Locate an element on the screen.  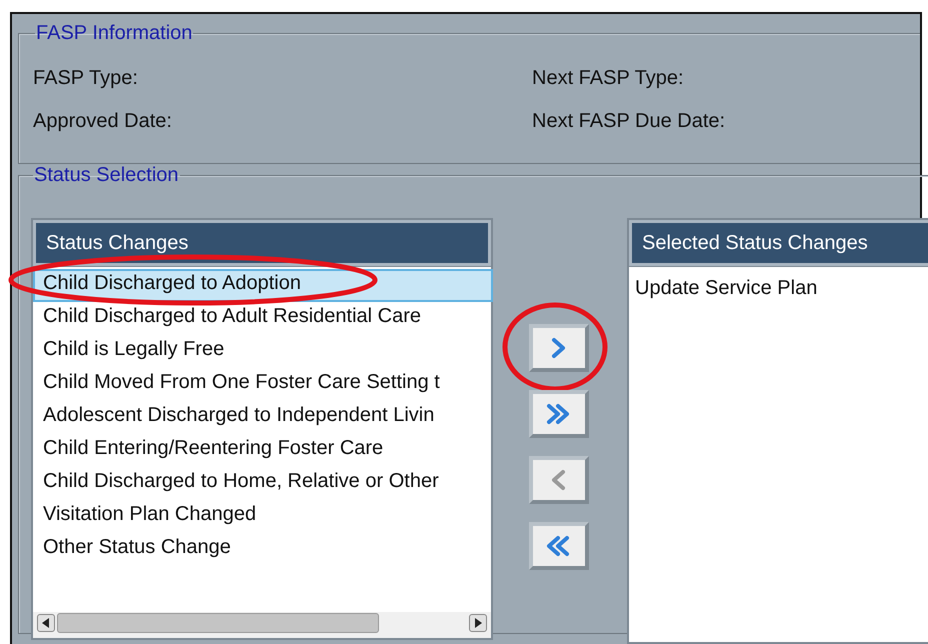
field-label: FASP Type: is located at coordinates (86, 78).